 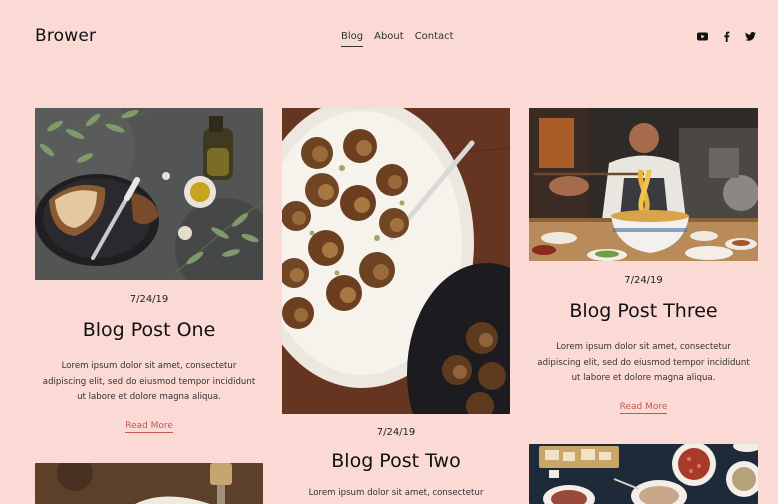 I want to click on twitter-icon, so click(x=750, y=36).